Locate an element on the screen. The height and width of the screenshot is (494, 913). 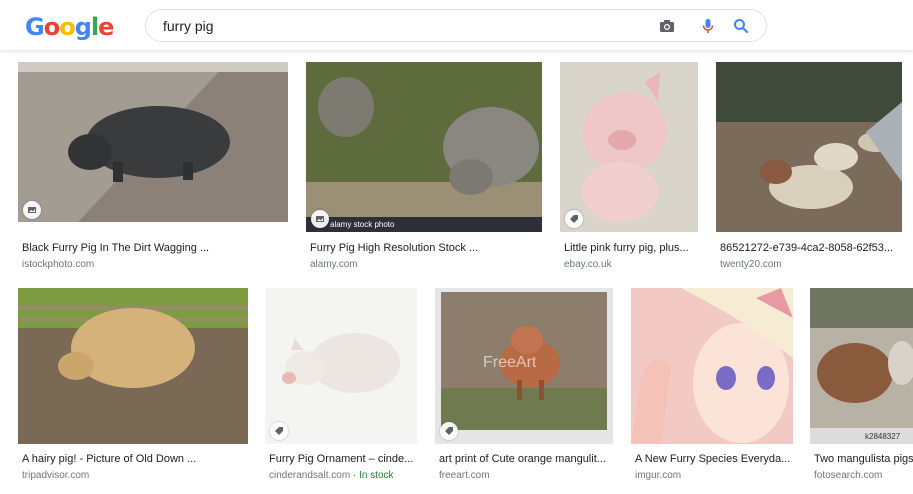
watermark: alamy stock photo is located at coordinates (362, 224).